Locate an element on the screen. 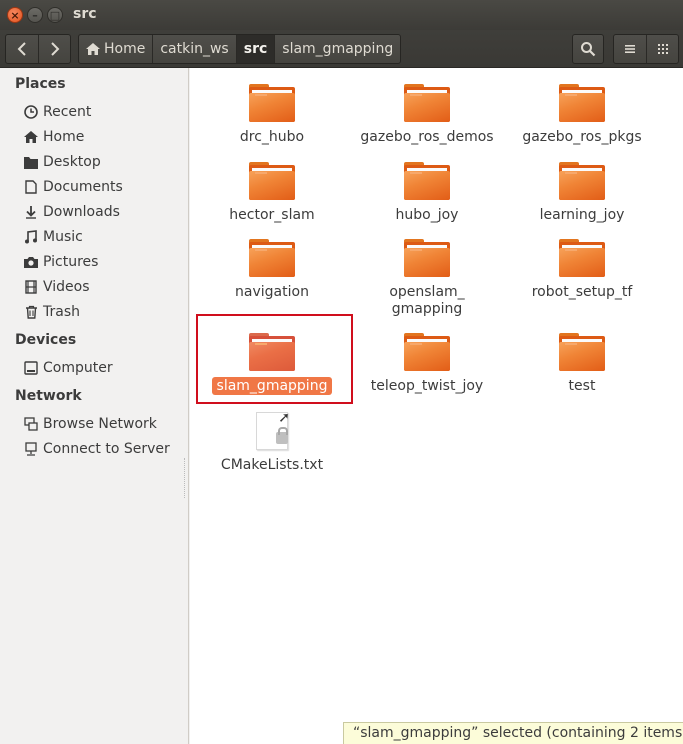  item-name: CMakeLists.txt is located at coordinates (272, 465).